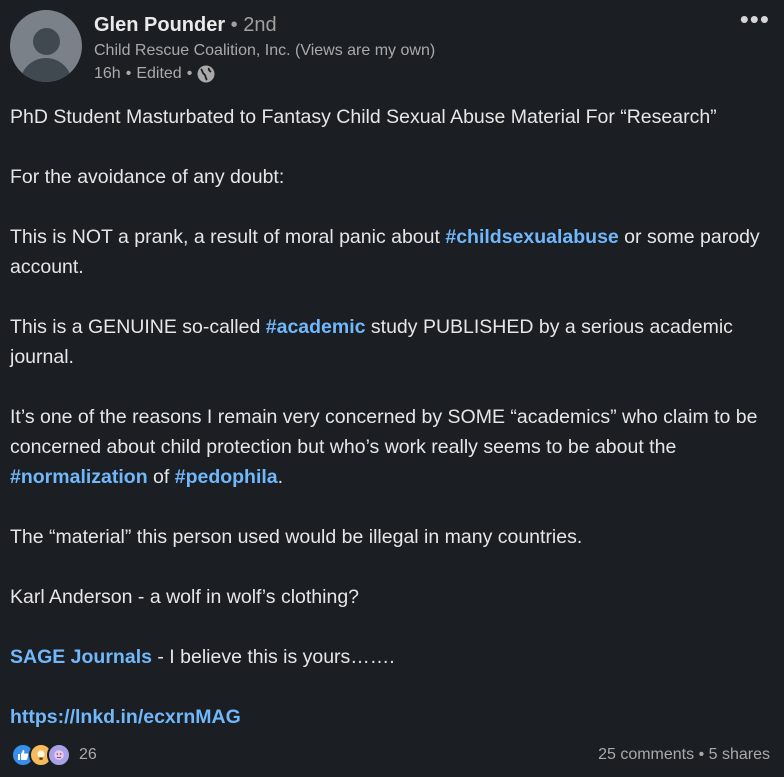 The image size is (784, 777). Describe the element at coordinates (161, 477) in the screenshot. I see `text-segment: of` at that location.